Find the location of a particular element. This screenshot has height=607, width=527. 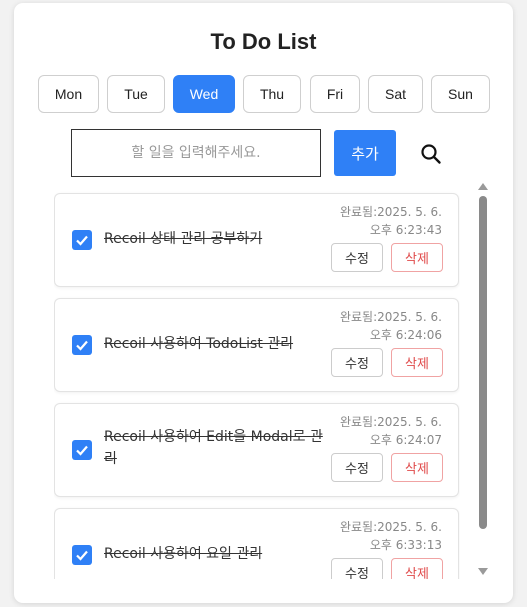

day-button-mon: Mon is located at coordinates (68, 94).